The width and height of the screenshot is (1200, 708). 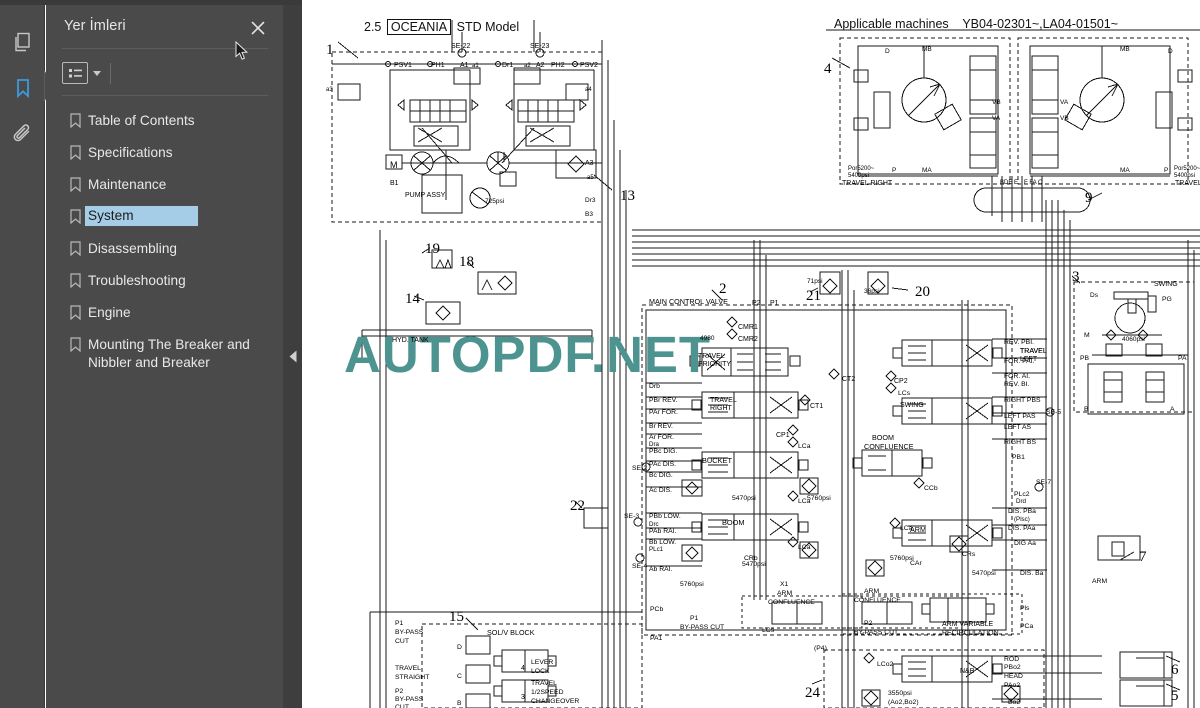 I want to click on close-panel-button, so click(x=258, y=28).